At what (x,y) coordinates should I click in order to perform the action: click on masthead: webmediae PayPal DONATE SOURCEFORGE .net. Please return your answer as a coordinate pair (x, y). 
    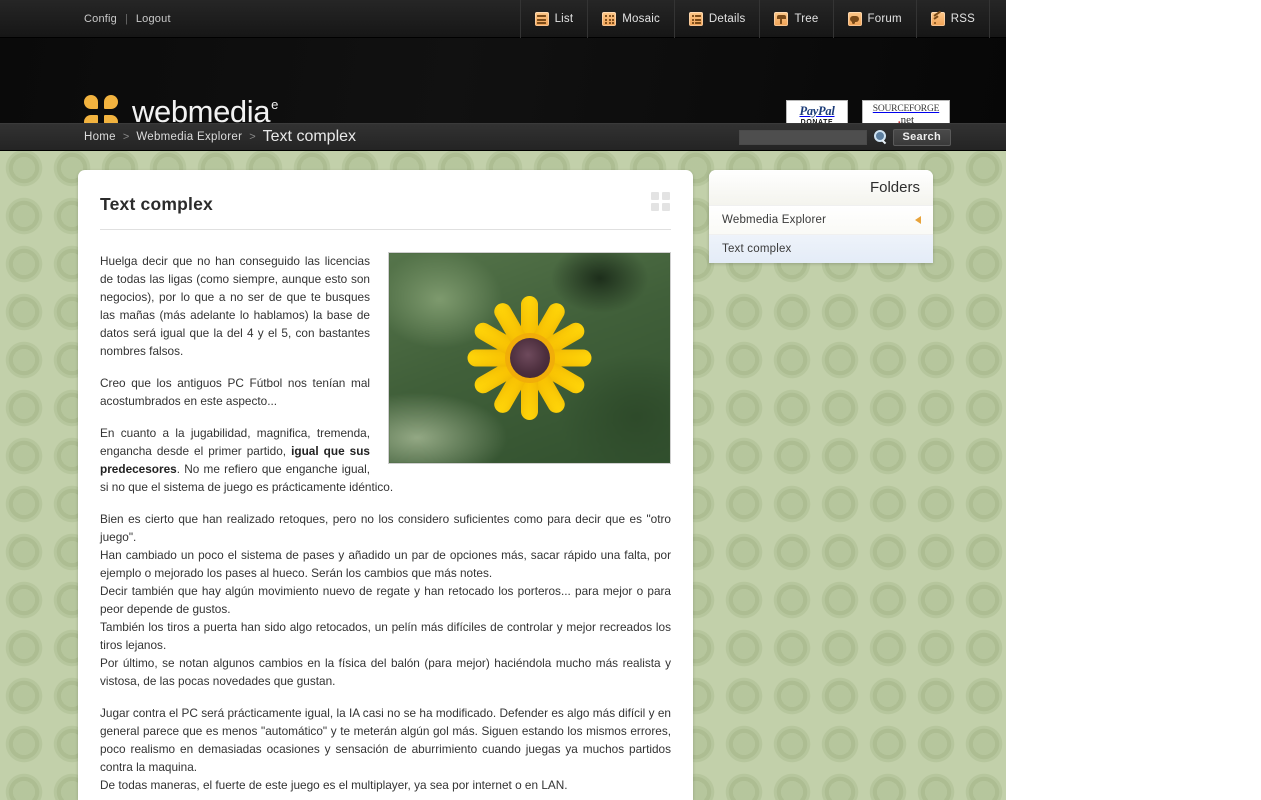
    Looking at the image, I should click on (503, 84).